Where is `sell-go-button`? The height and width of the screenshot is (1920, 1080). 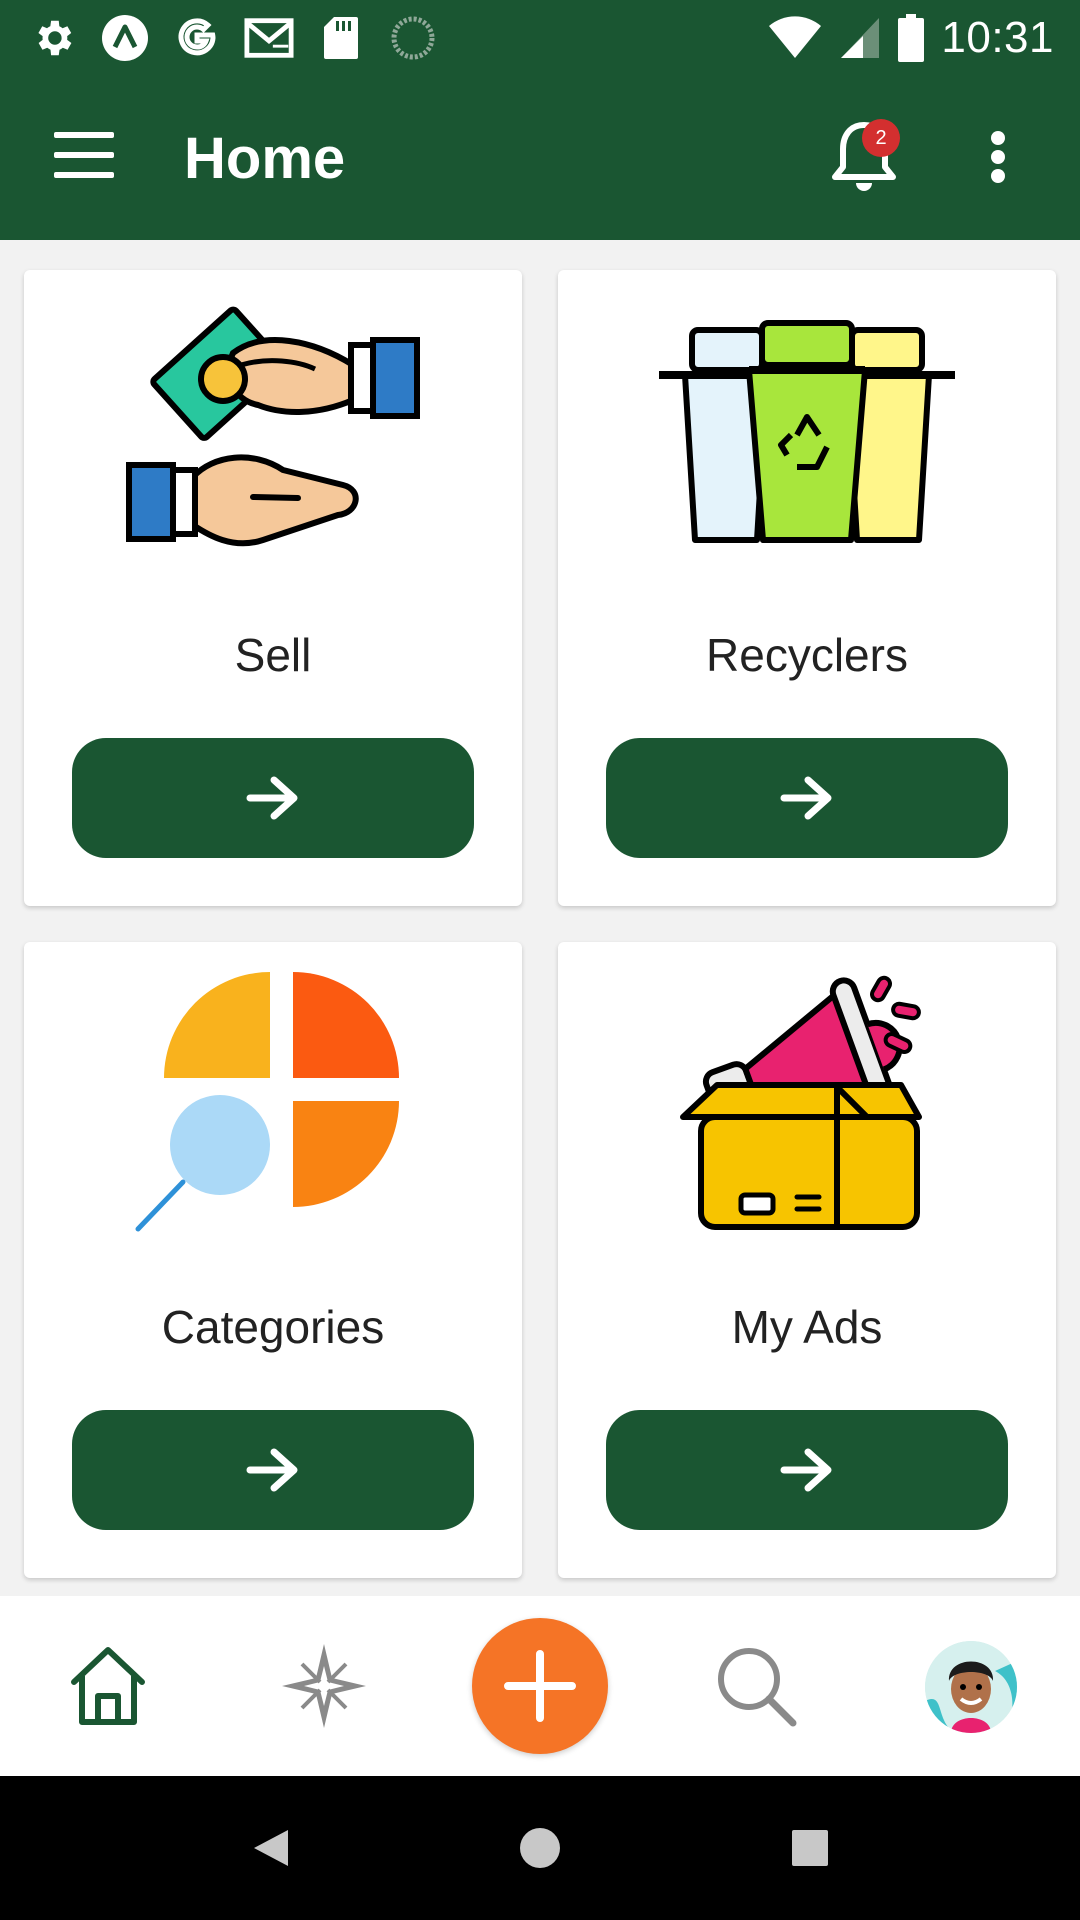 sell-go-button is located at coordinates (273, 798).